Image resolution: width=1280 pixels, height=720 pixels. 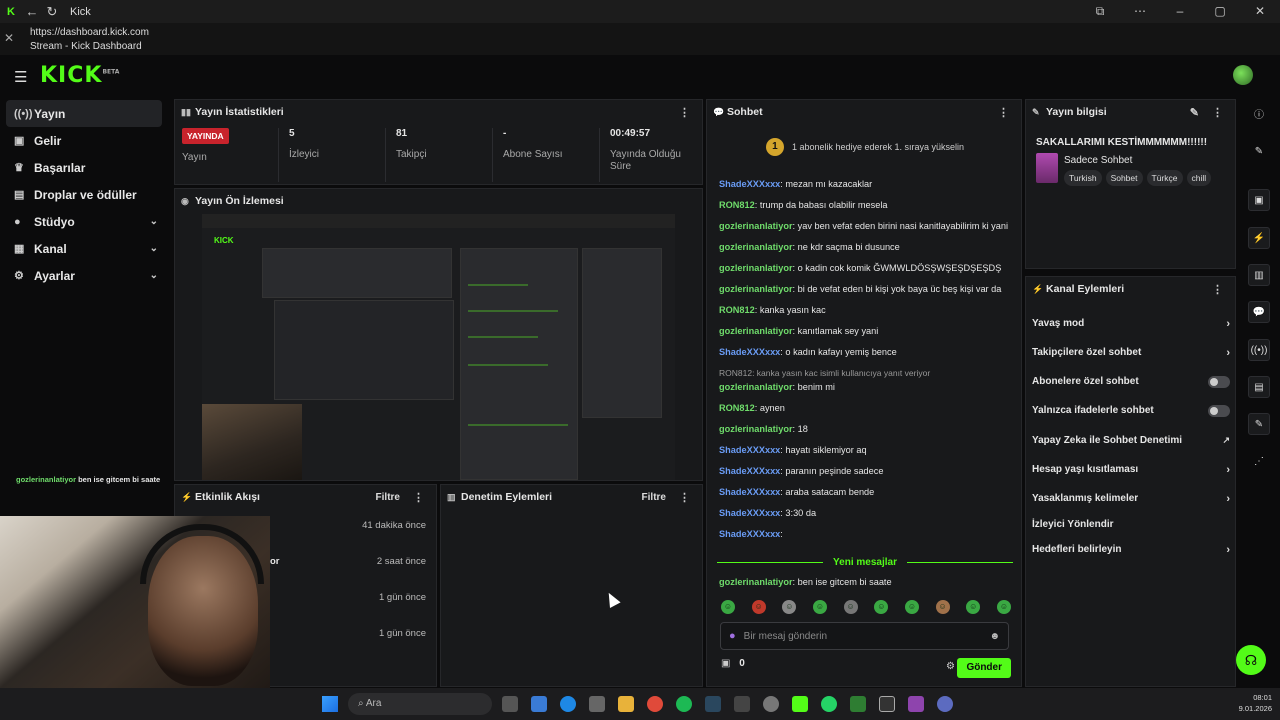 What do you see at coordinates (684, 704) in the screenshot?
I see `spotify-icon` at bounding box center [684, 704].